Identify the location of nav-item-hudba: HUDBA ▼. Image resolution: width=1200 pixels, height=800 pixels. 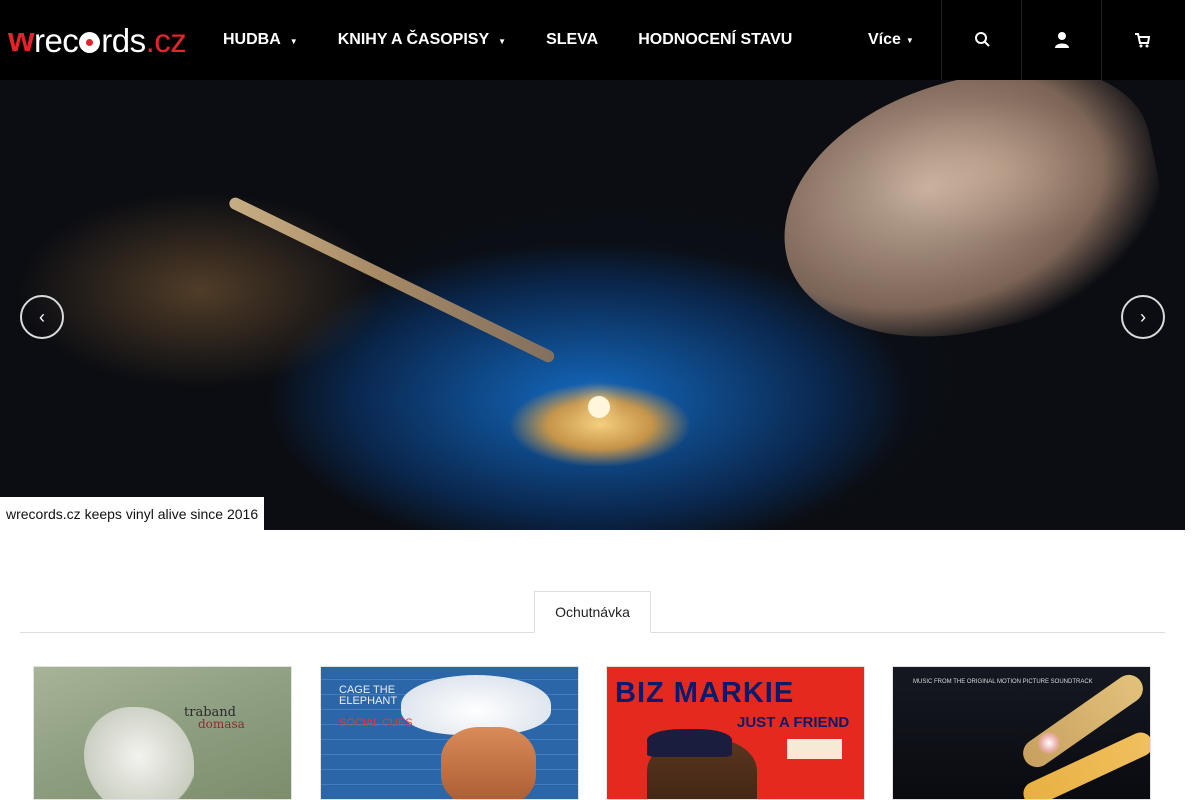
(260, 40).